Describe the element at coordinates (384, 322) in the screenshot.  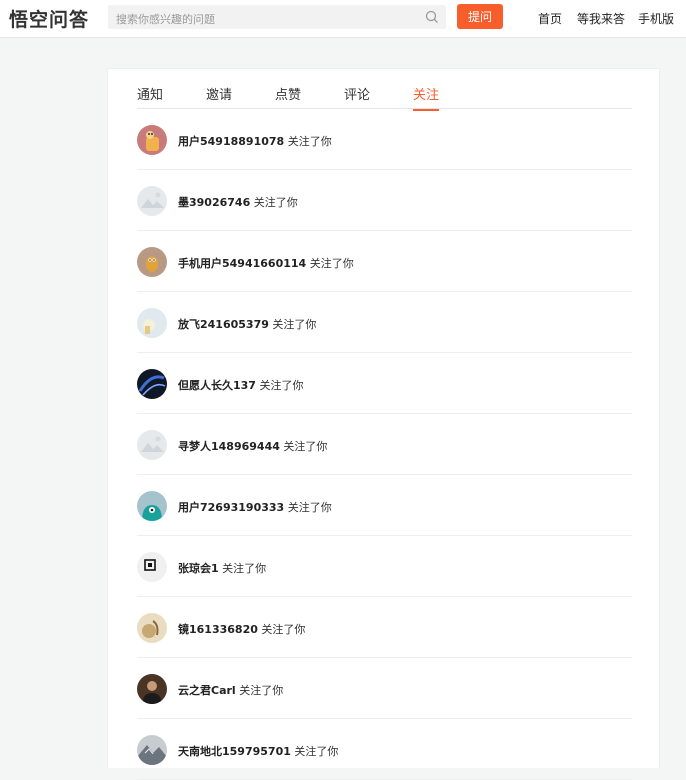
I see `notification-row: 放飞241605379 关注了你` at that location.